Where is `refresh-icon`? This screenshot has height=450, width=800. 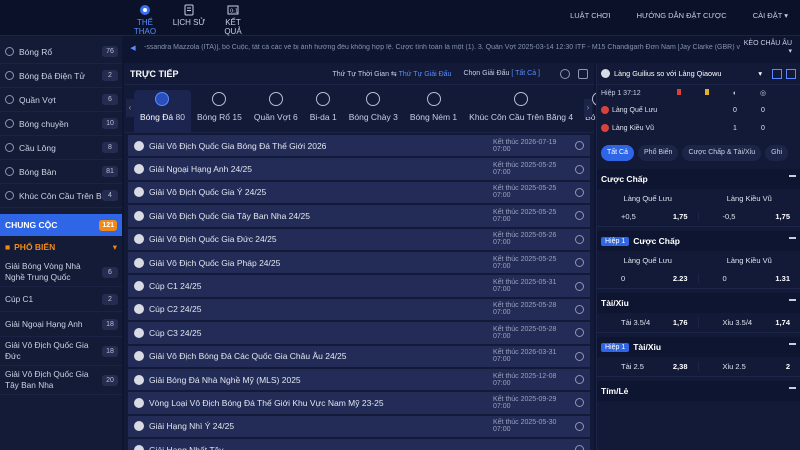
refresh-icon is located at coordinates (565, 73).